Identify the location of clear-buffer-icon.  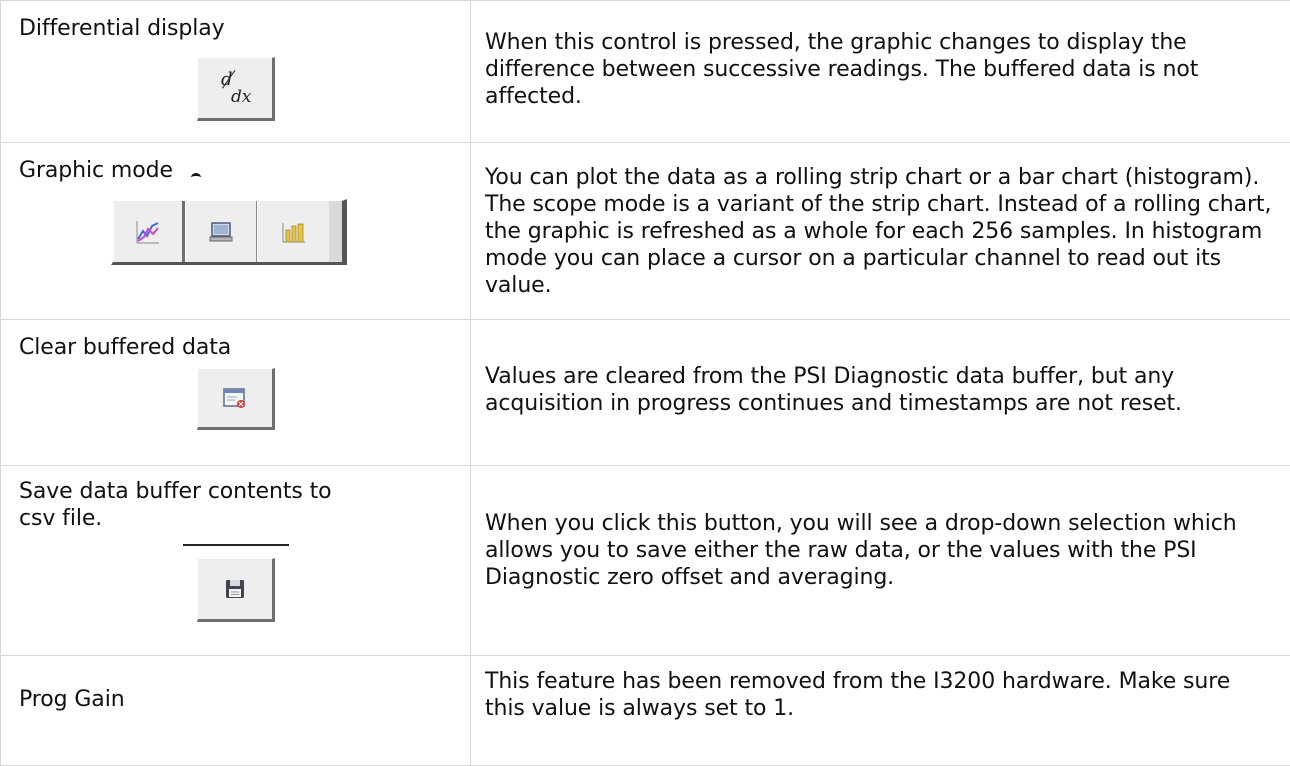
(235, 398).